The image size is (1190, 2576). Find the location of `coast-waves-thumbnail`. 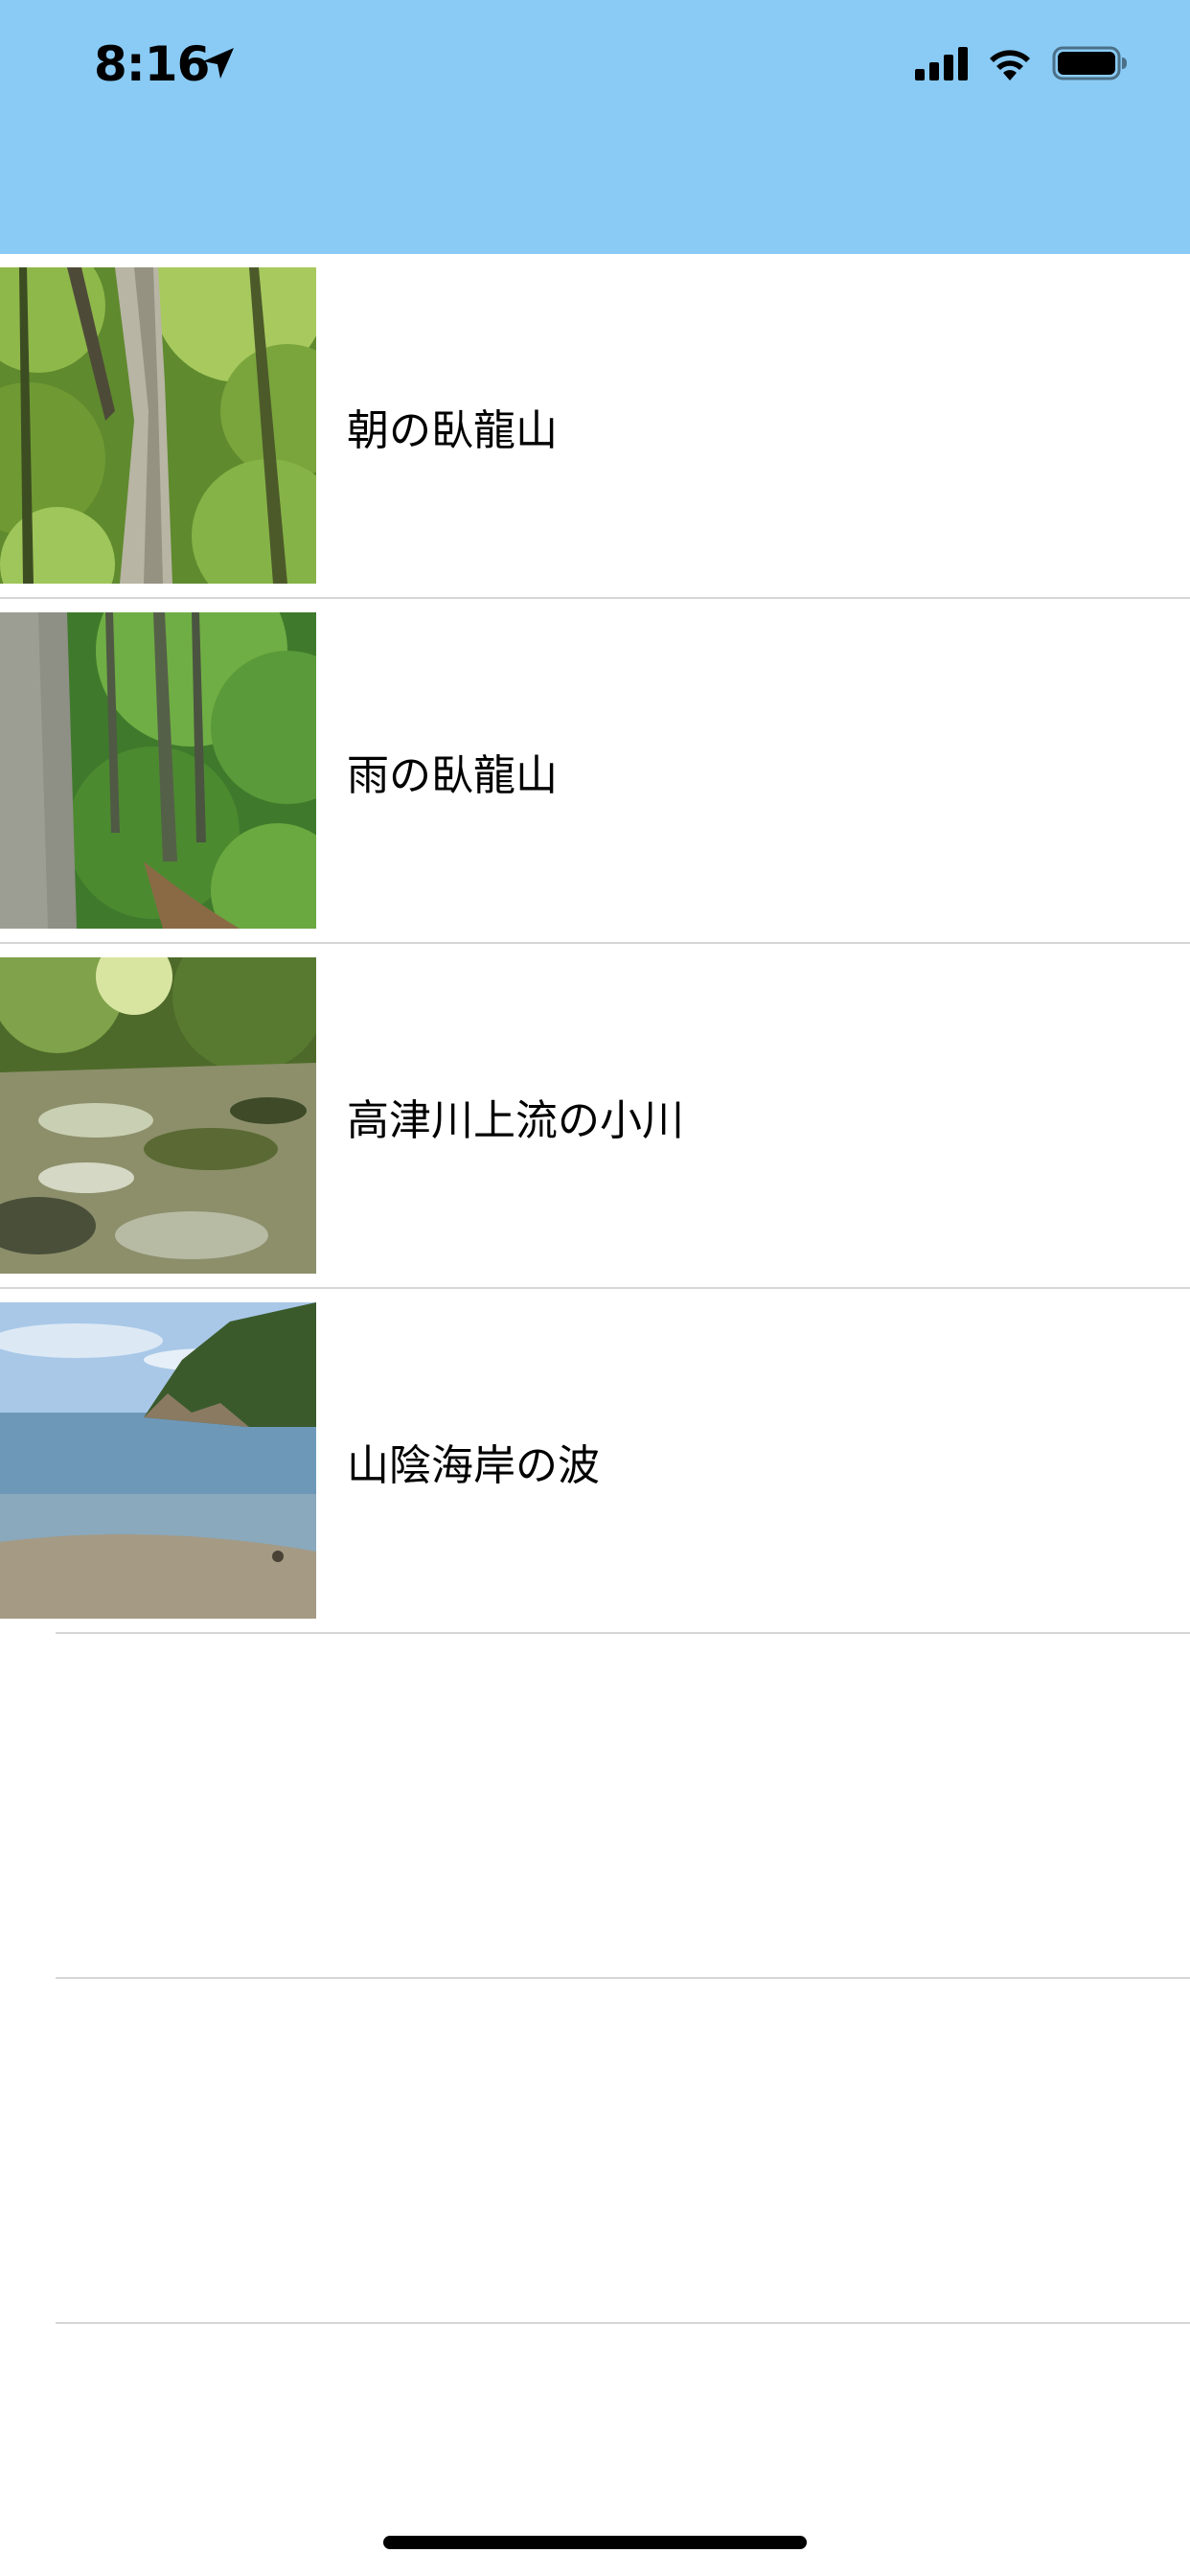

coast-waves-thumbnail is located at coordinates (158, 1460).